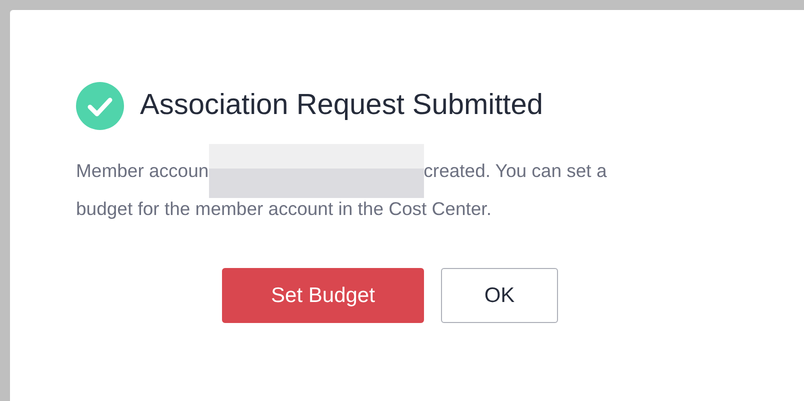 The width and height of the screenshot is (804, 401). I want to click on dialog-title: Association Request Submitted, so click(341, 106).